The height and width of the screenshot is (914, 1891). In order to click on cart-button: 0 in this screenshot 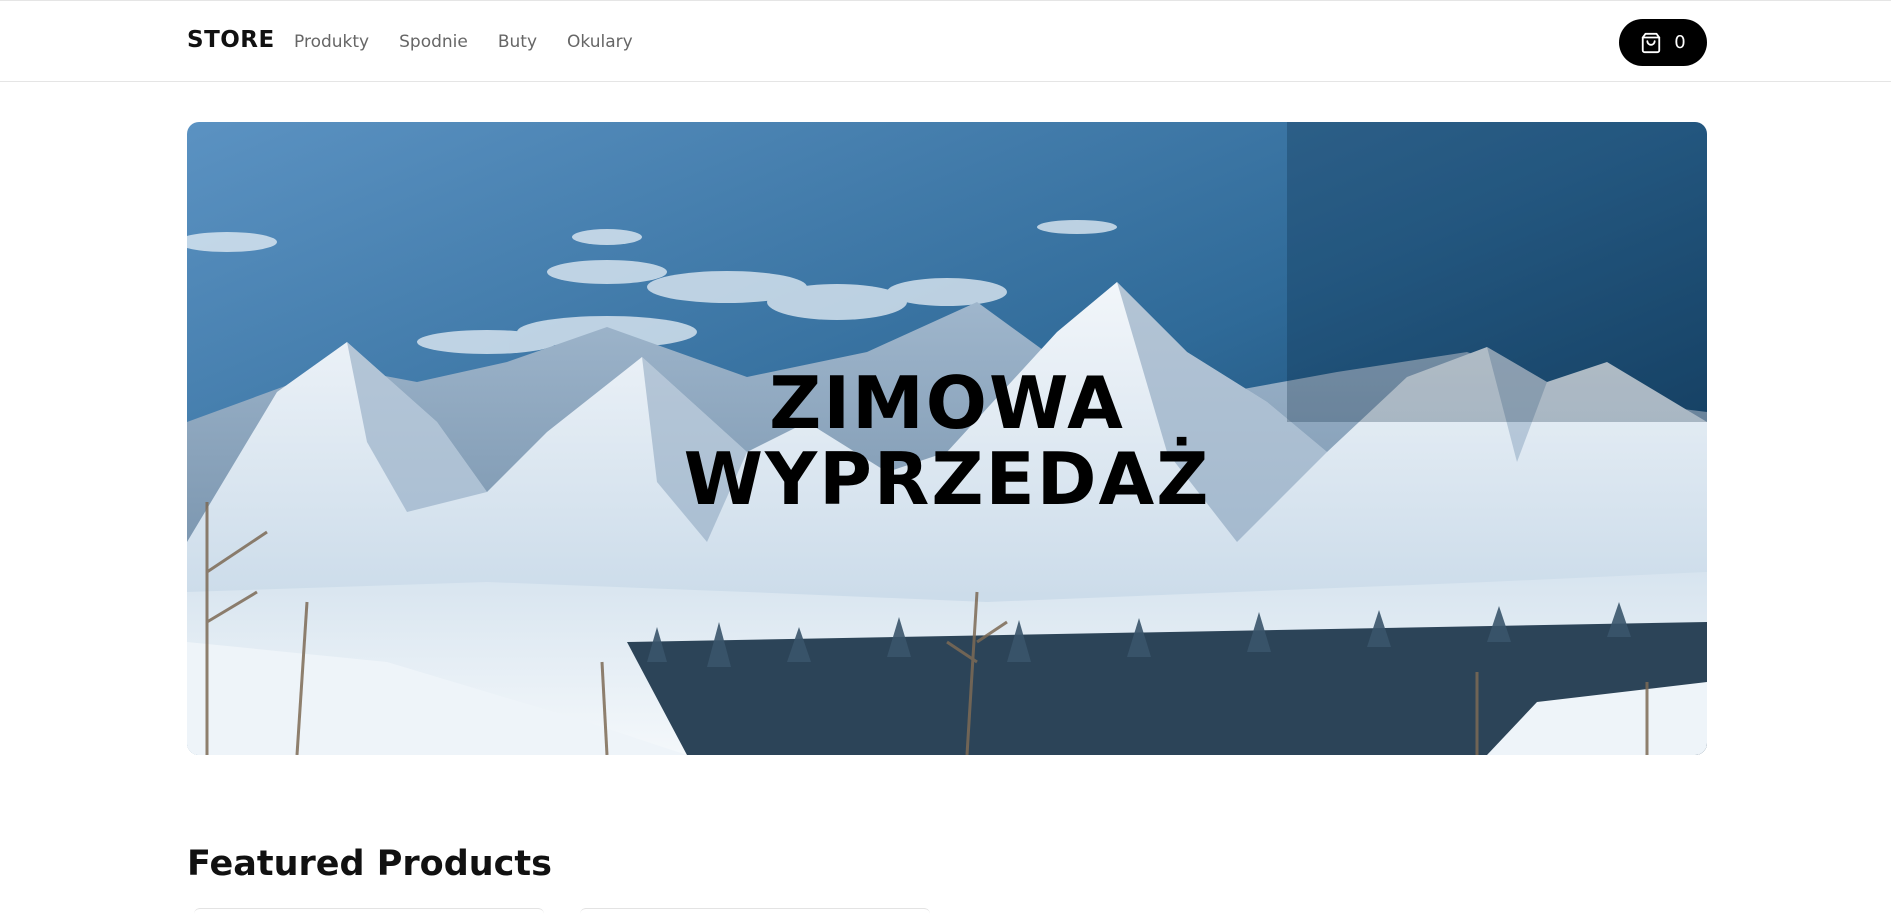, I will do `click(1663, 42)`.